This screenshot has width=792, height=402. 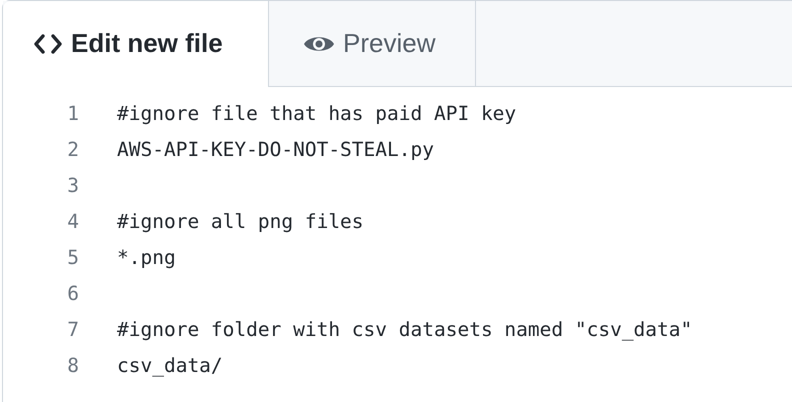 I want to click on line-number: 5, so click(x=73, y=258).